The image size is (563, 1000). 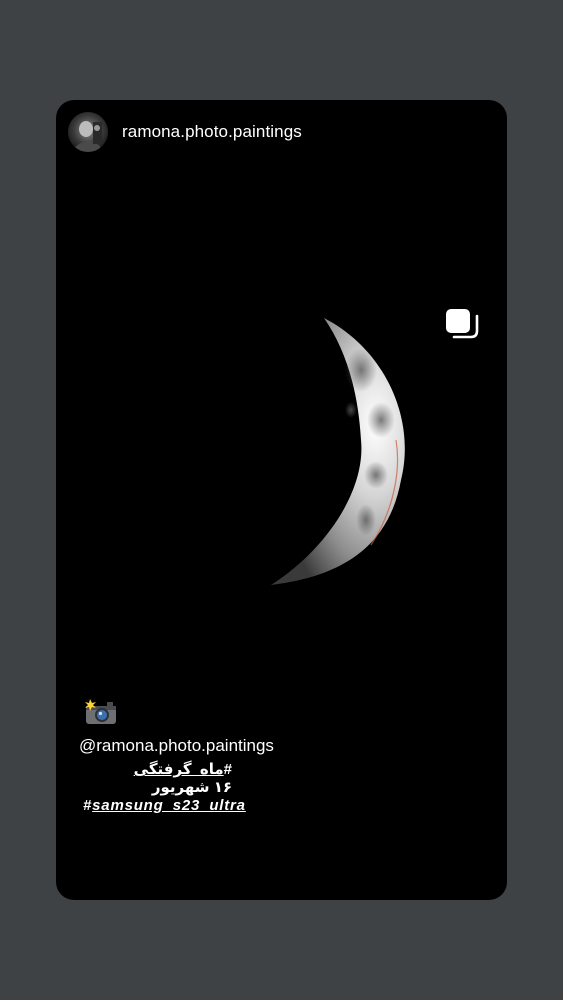 I want to click on hashtag-en-link: #samsung_s23_ultra, so click(x=164, y=805).